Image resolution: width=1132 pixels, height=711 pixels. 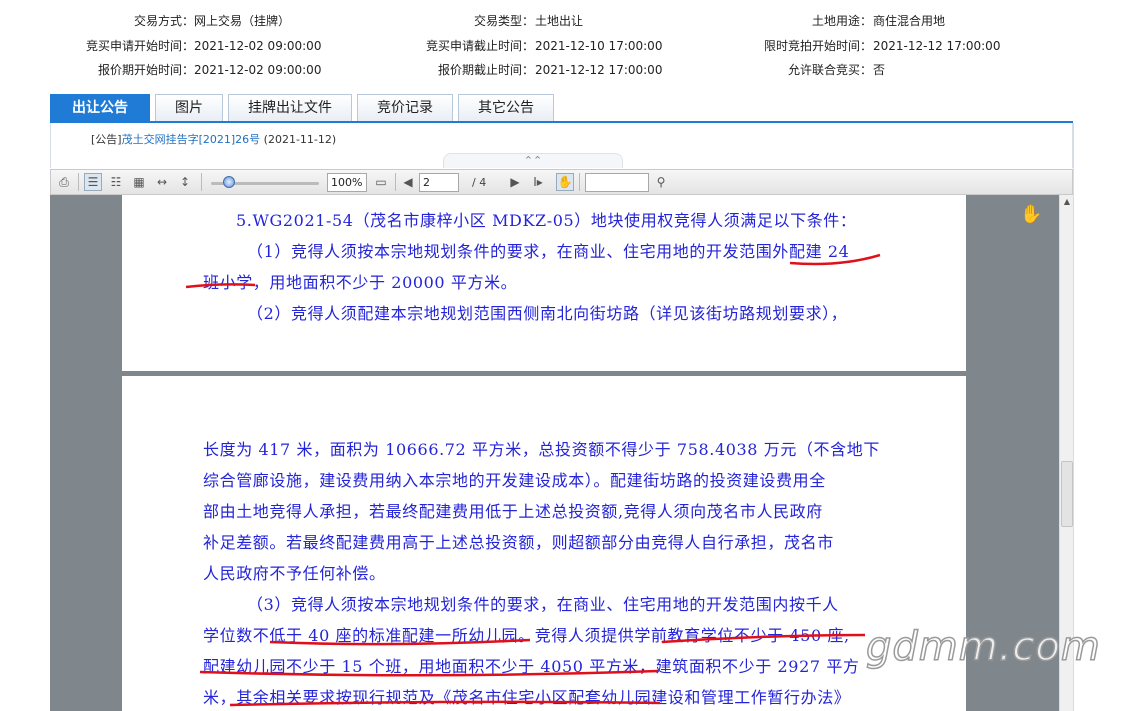 What do you see at coordinates (983, 647) in the screenshot?
I see `site-watermark: gdmm.com` at bounding box center [983, 647].